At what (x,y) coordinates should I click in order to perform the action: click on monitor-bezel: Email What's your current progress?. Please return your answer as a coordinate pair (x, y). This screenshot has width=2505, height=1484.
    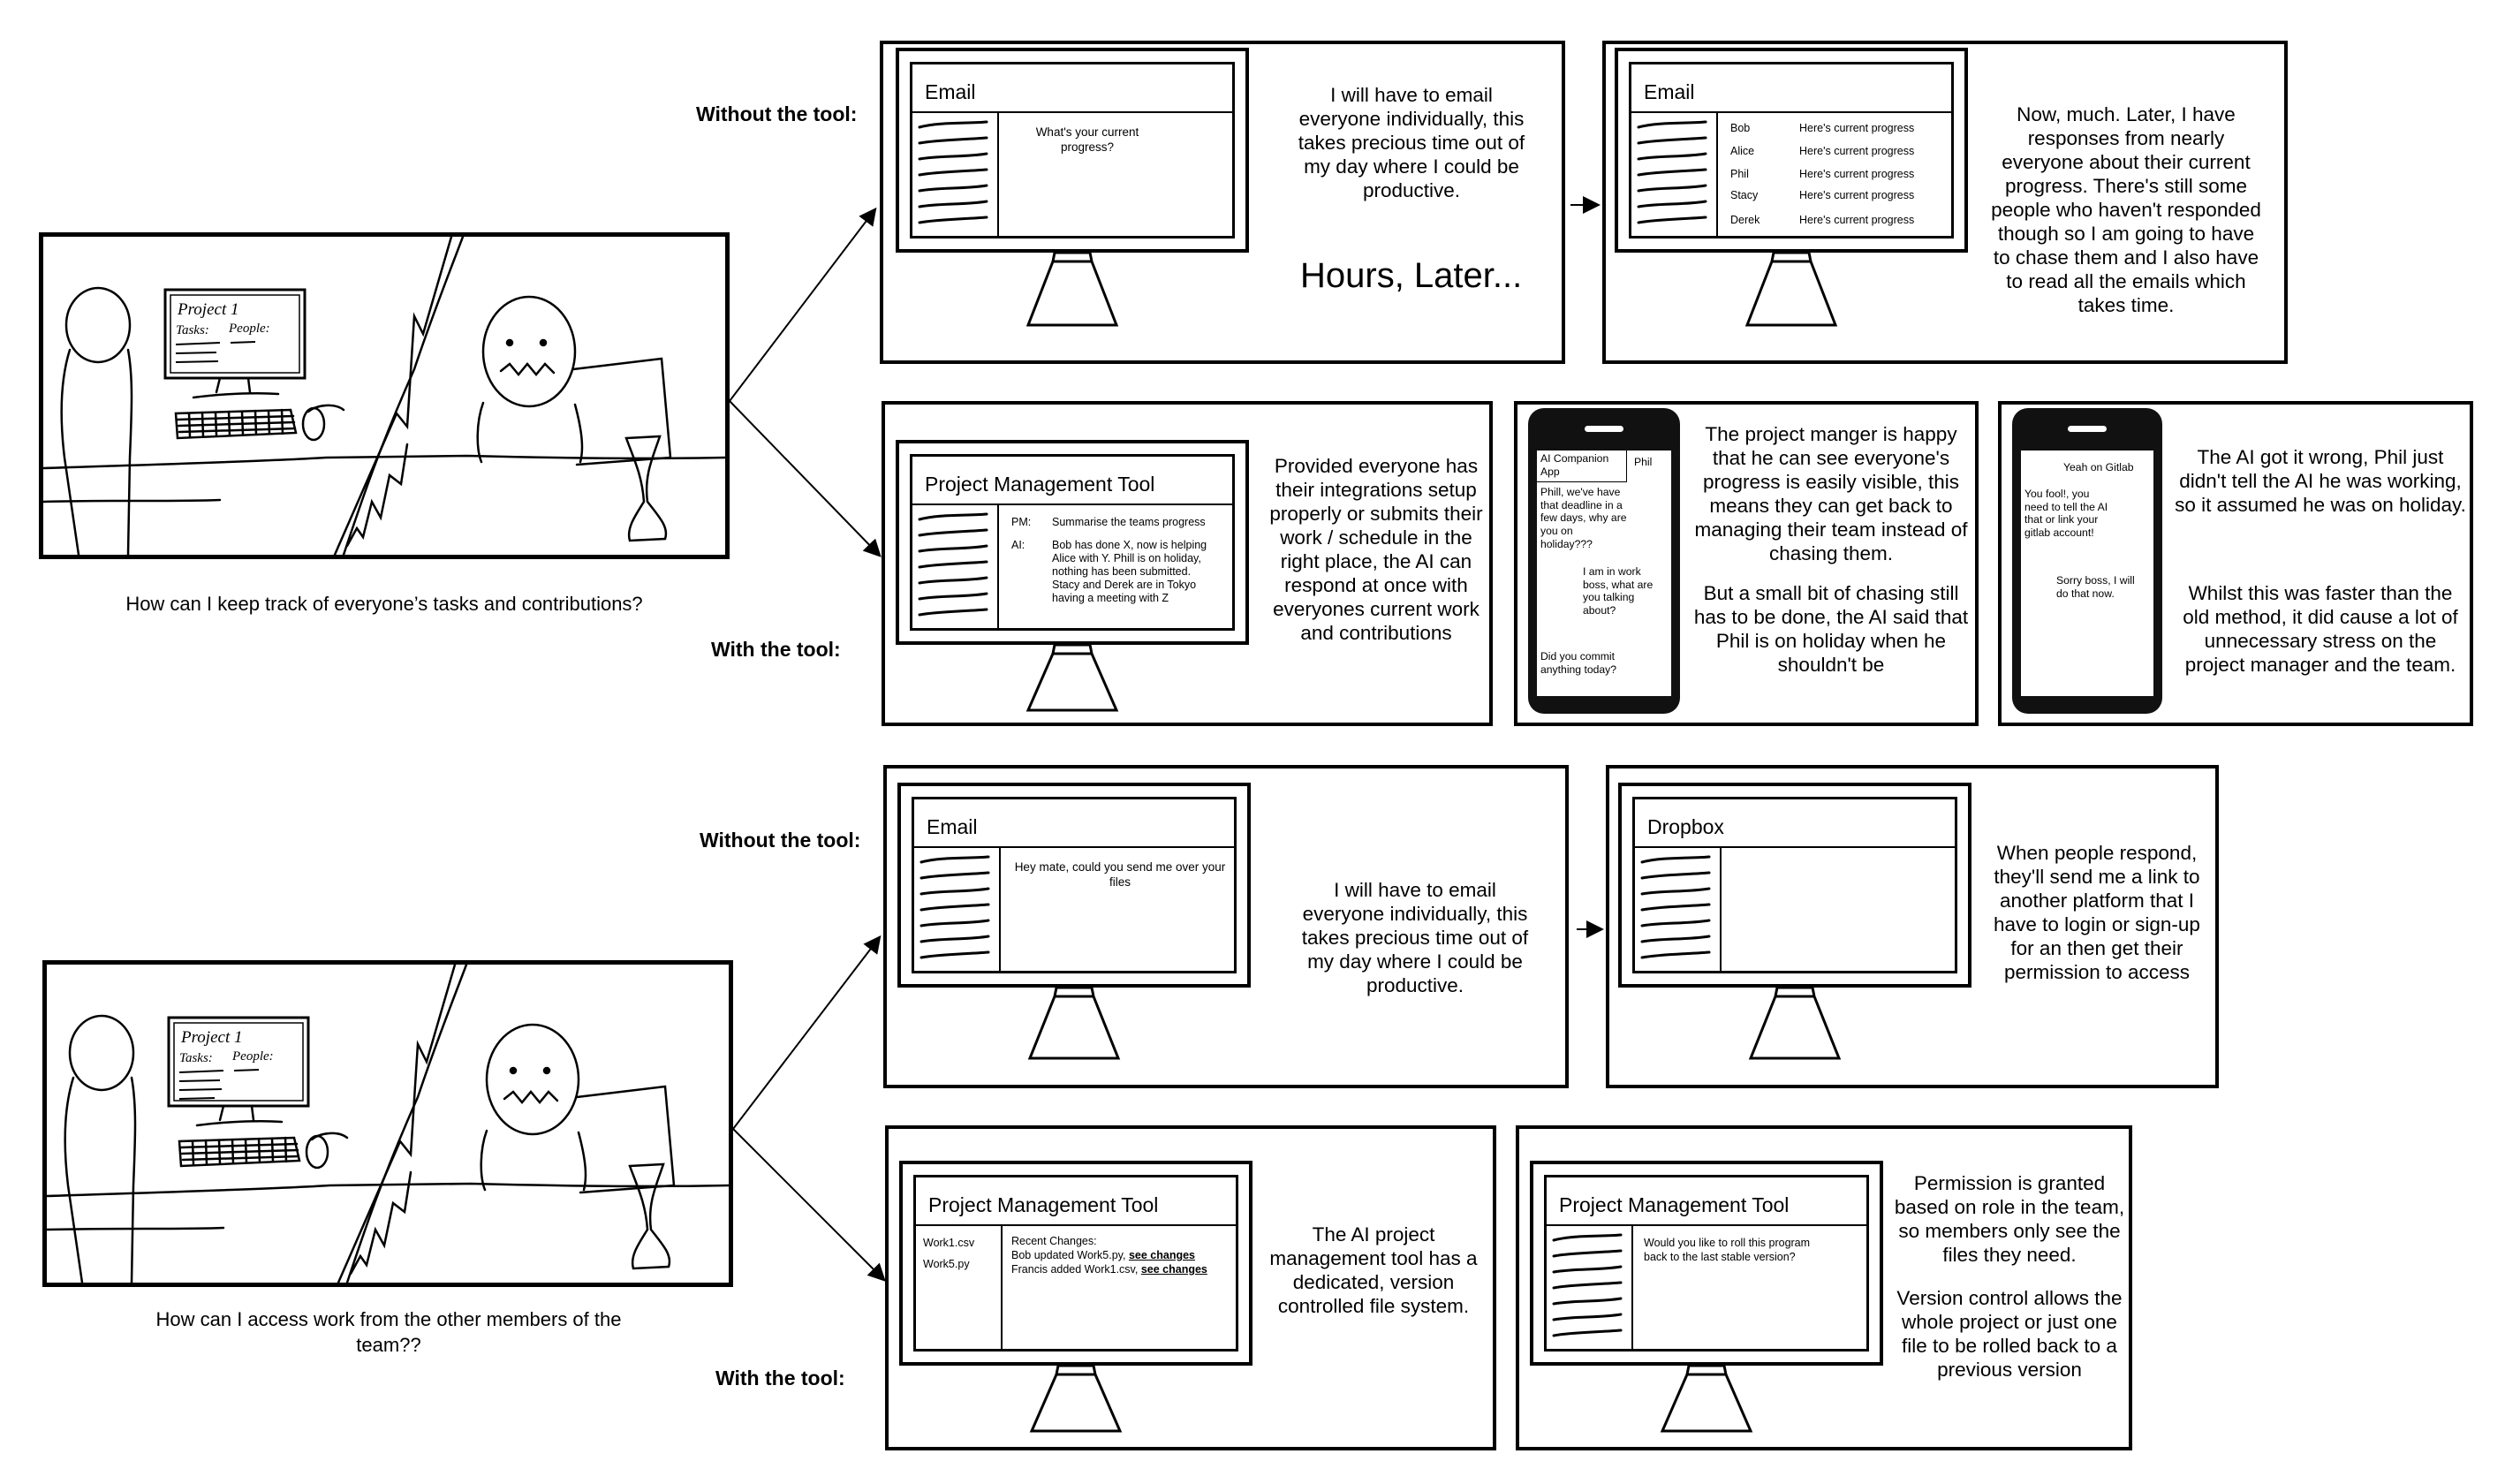
    Looking at the image, I should click on (1072, 150).